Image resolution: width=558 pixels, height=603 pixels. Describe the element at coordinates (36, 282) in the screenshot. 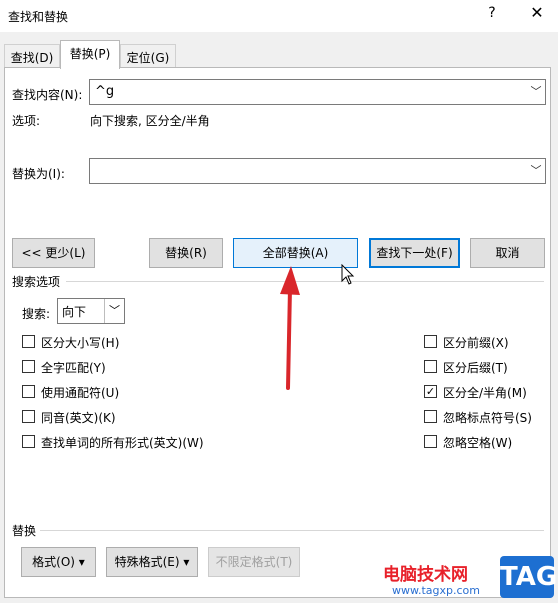

I see `search-options-header: 搜索选项` at that location.